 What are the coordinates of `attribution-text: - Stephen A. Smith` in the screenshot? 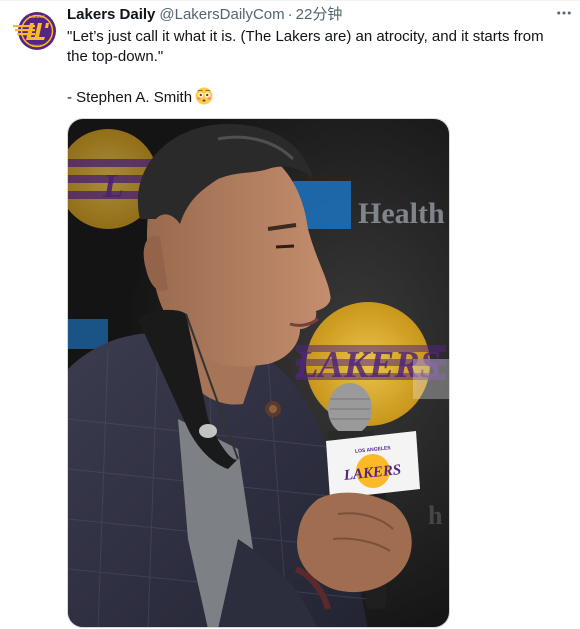 It's located at (130, 97).